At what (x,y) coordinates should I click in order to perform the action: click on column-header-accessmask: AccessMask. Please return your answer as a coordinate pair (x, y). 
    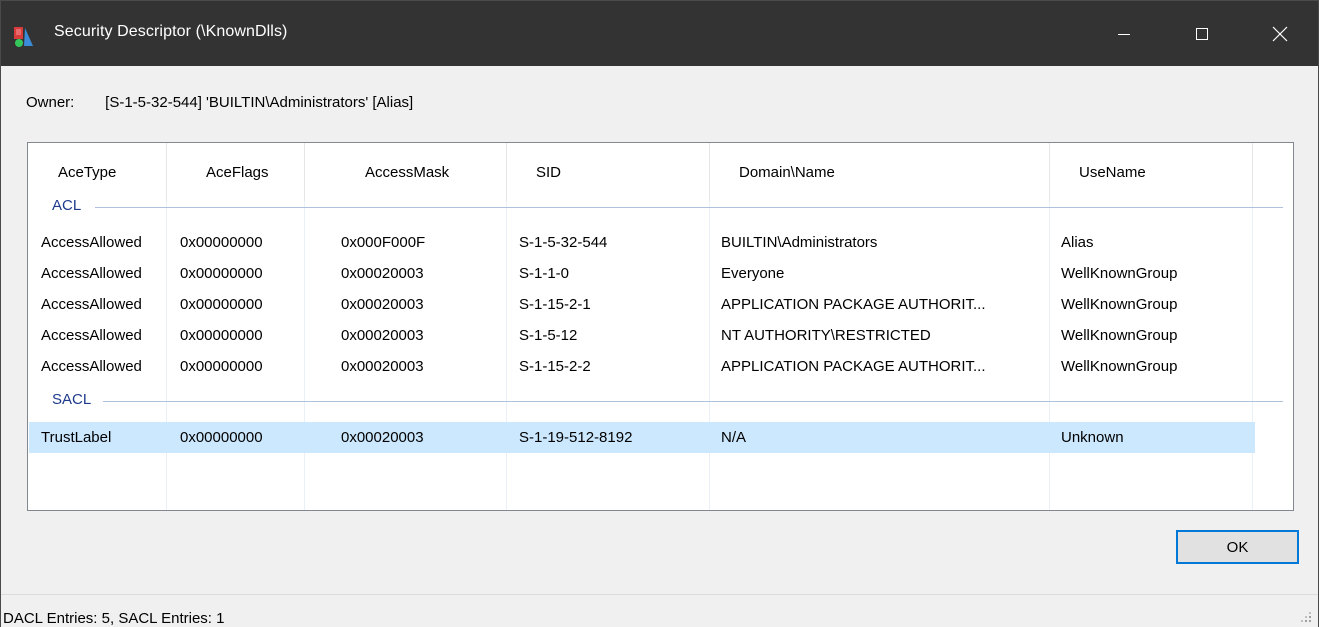
    Looking at the image, I should click on (407, 172).